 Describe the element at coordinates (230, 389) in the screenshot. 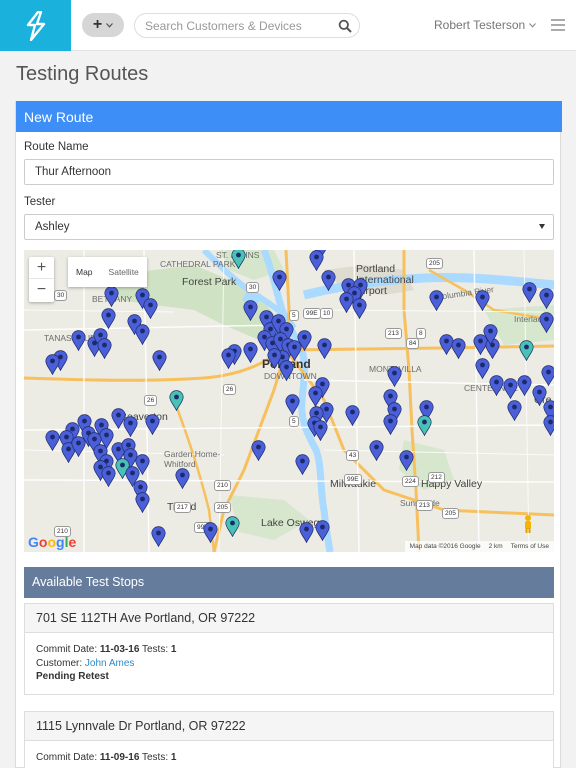

I see `highway-shield: 26` at that location.